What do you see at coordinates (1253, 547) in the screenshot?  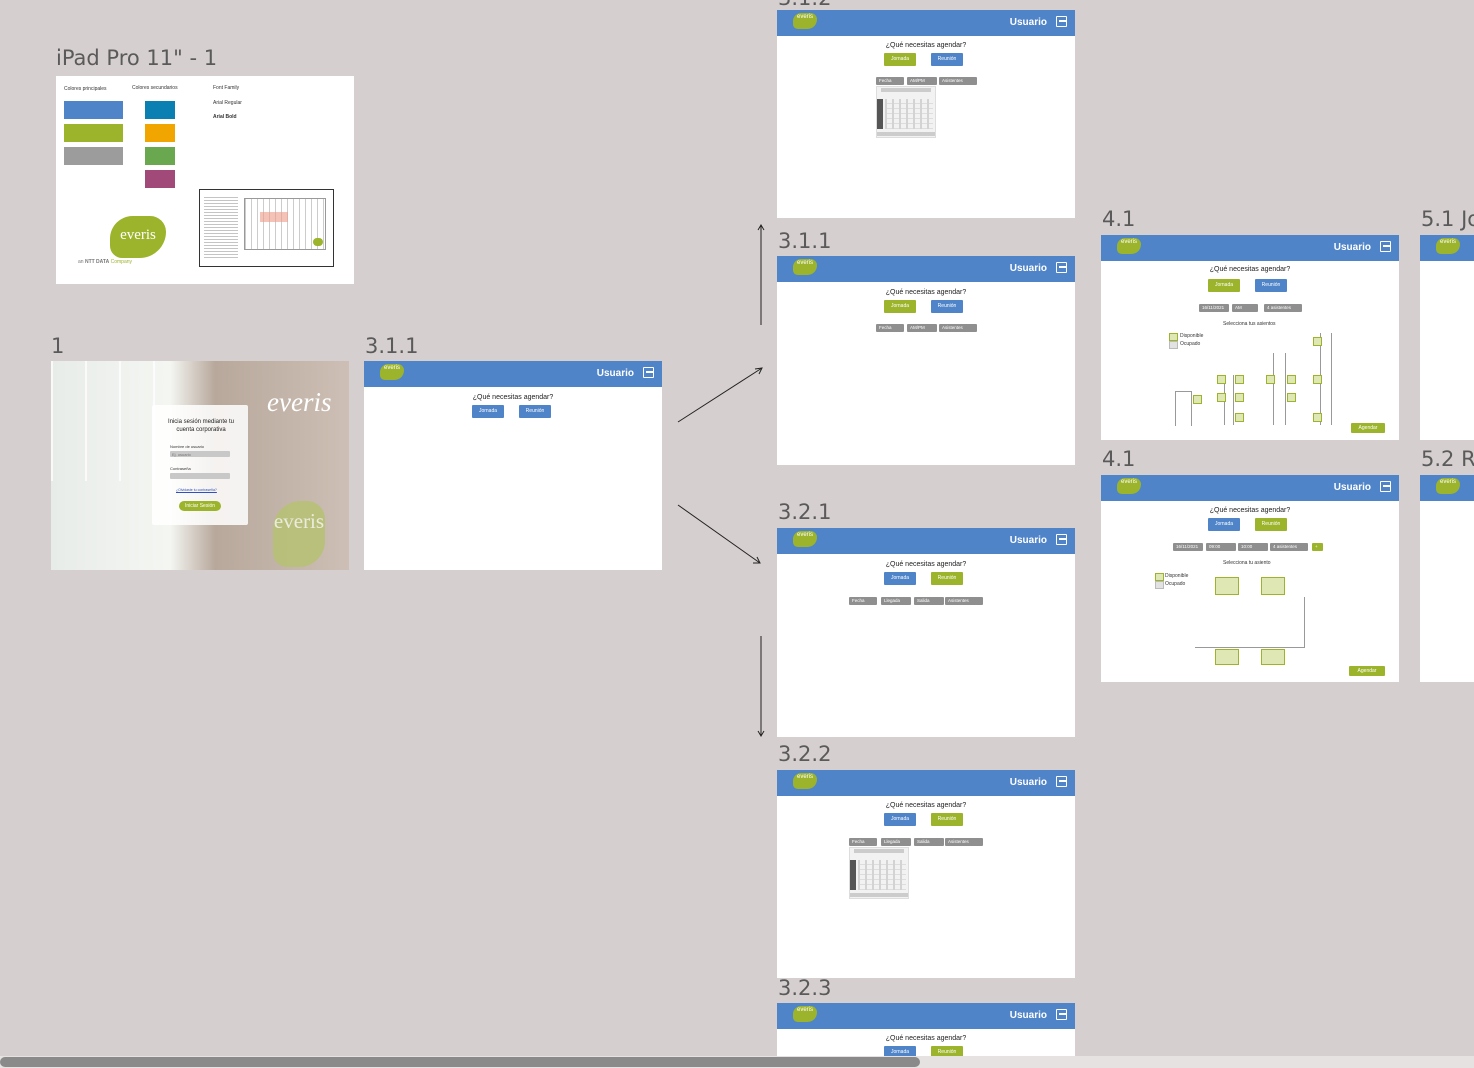 I see `end-time-chip: 10:00` at bounding box center [1253, 547].